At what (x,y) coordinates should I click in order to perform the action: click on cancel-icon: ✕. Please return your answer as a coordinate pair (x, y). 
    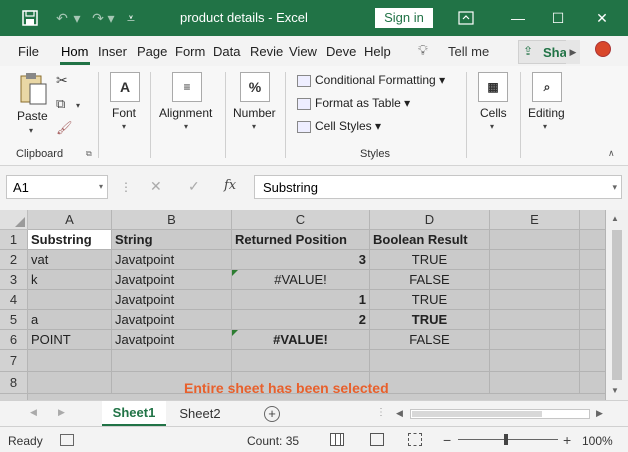
    Looking at the image, I should click on (156, 186).